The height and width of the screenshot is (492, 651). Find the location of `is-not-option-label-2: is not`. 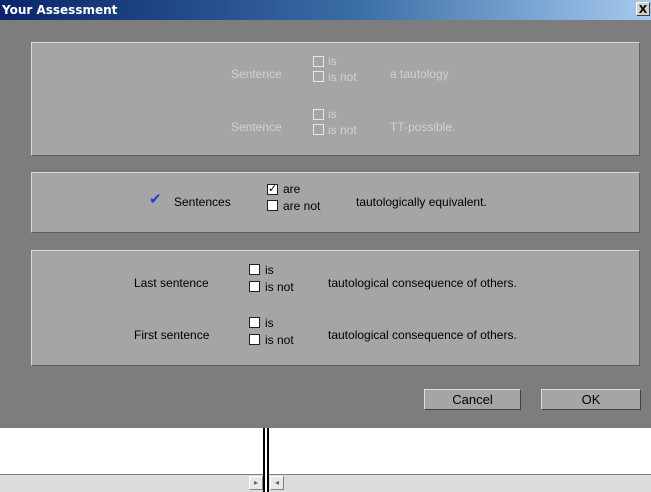

is-not-option-label-2: is not is located at coordinates (342, 130).